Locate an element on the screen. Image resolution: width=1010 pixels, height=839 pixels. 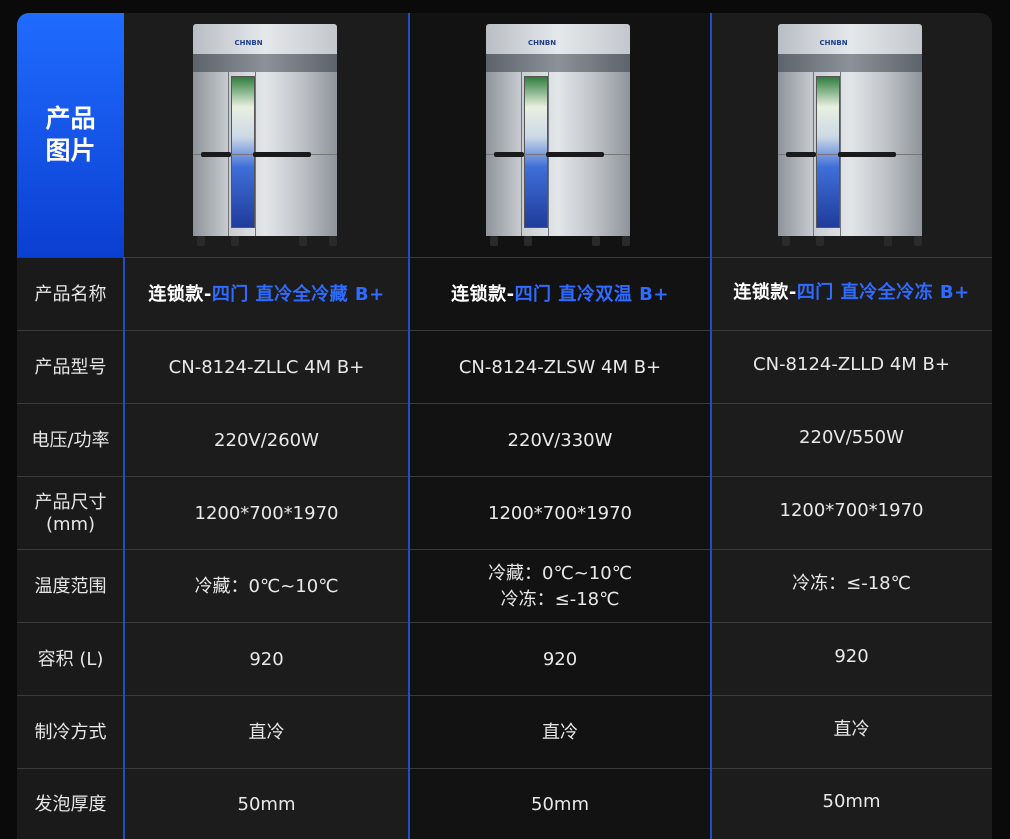
product-1-size: 1200*700*1970 is located at coordinates (266, 513).